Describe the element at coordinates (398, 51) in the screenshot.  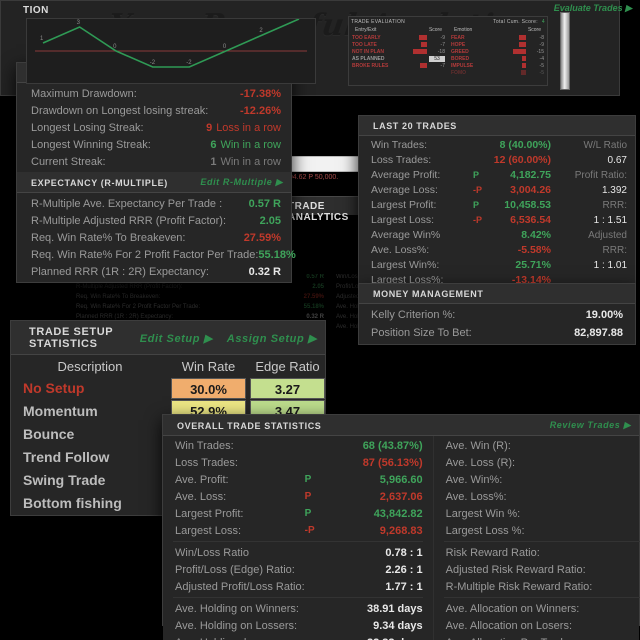
I see `entry-exit-row: NOT IN PLAN -18` at that location.